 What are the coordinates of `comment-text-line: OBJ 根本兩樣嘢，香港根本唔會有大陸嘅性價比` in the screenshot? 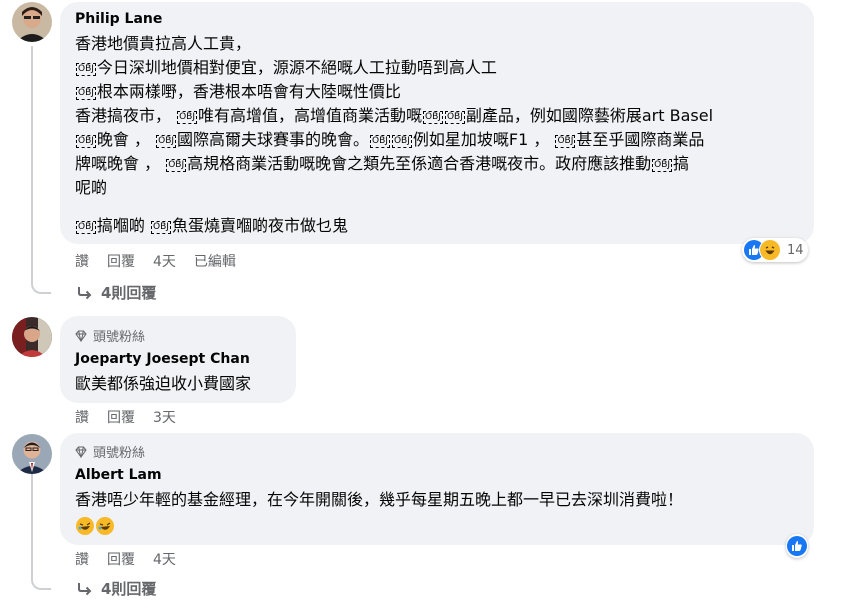 It's located at (238, 92).